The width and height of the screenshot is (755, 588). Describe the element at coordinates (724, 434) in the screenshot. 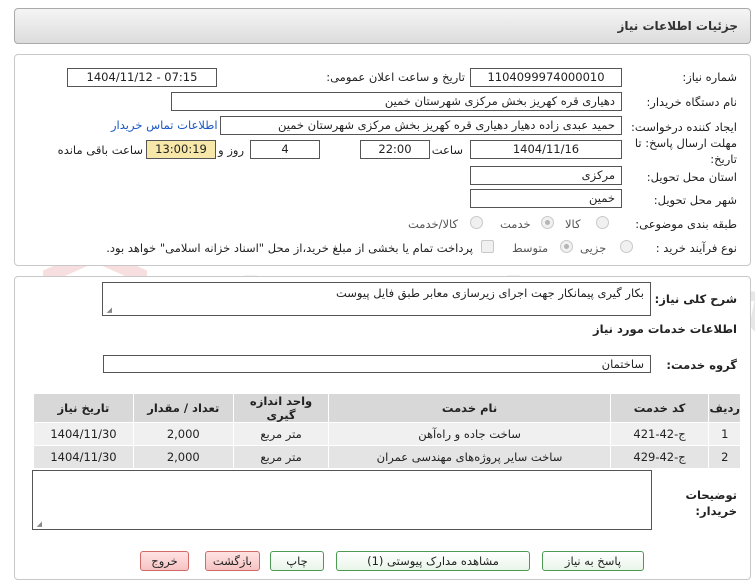

I see `cell-row-number: 1` at that location.